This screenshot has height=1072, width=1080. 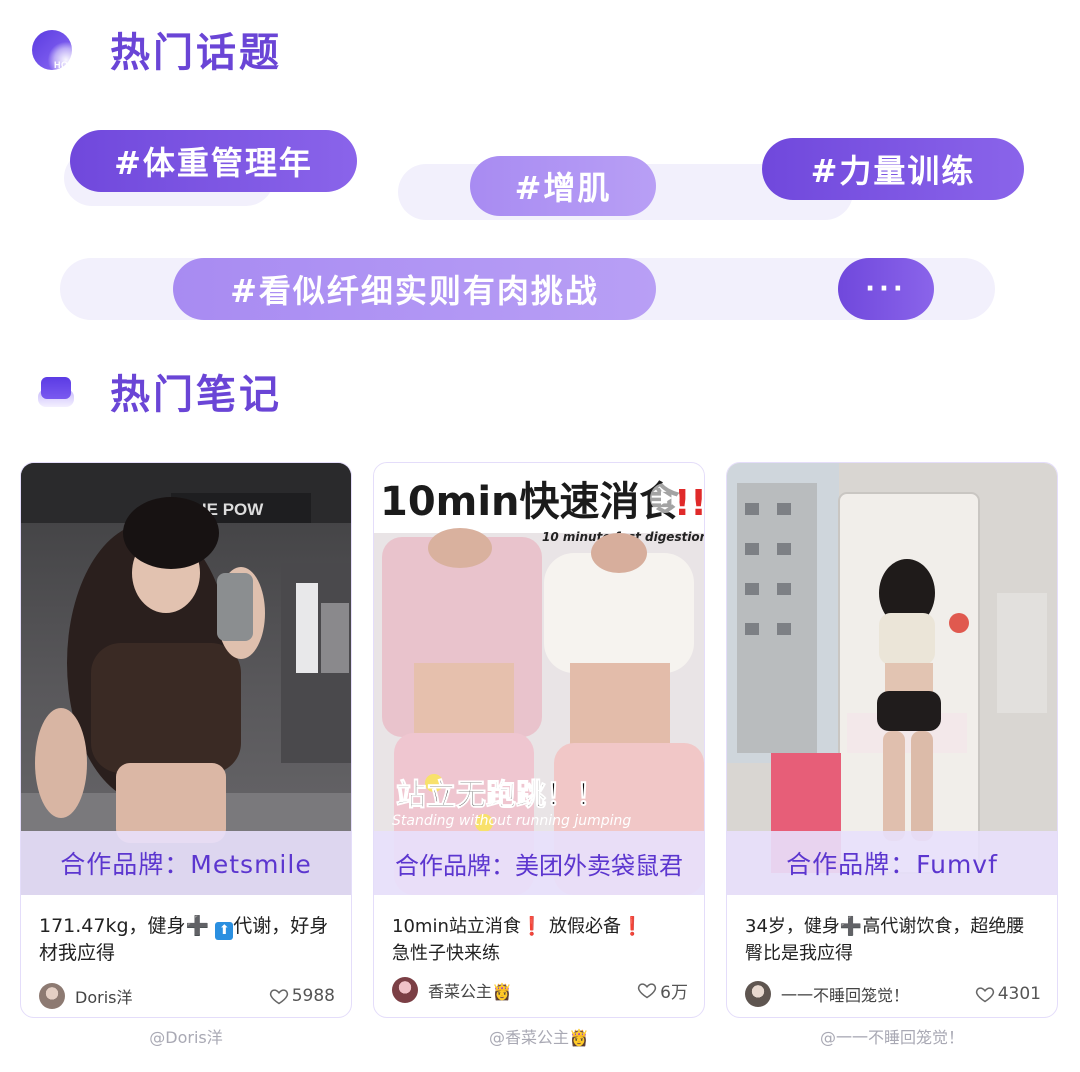 I want to click on svg-text: 站立无跑跳！！, so click(x=501, y=795).